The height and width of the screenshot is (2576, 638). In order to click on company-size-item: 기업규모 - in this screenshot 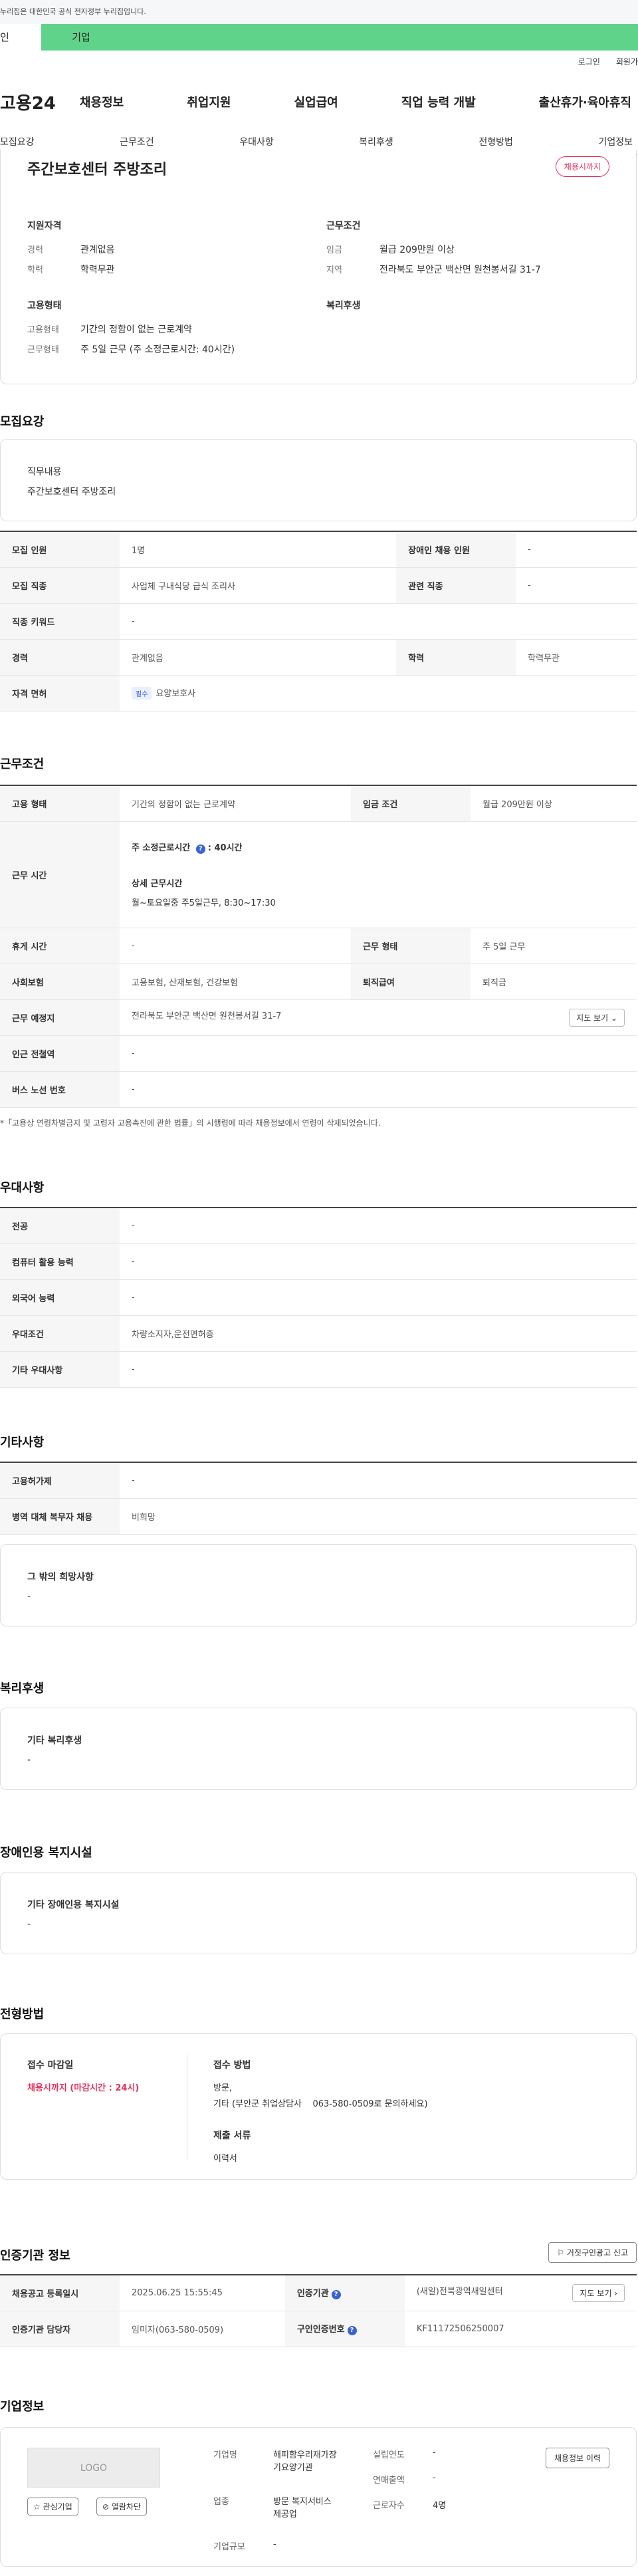, I will do `click(244, 2545)`.